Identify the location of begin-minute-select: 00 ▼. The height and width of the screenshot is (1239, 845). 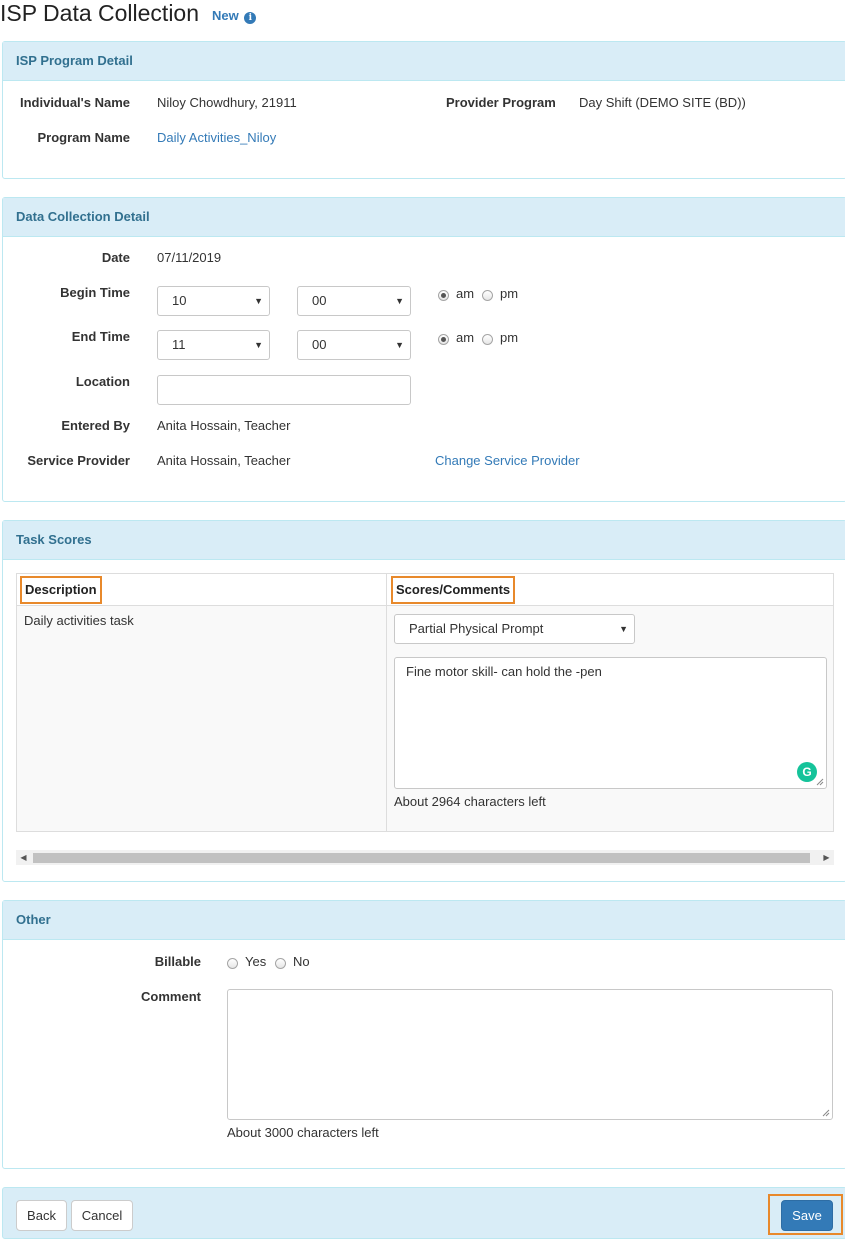
(354, 301).